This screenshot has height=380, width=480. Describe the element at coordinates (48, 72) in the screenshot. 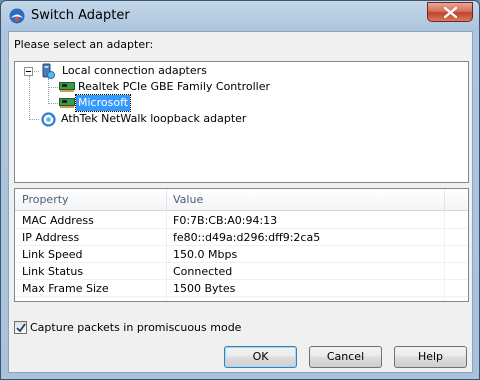

I see `computer-icon` at that location.